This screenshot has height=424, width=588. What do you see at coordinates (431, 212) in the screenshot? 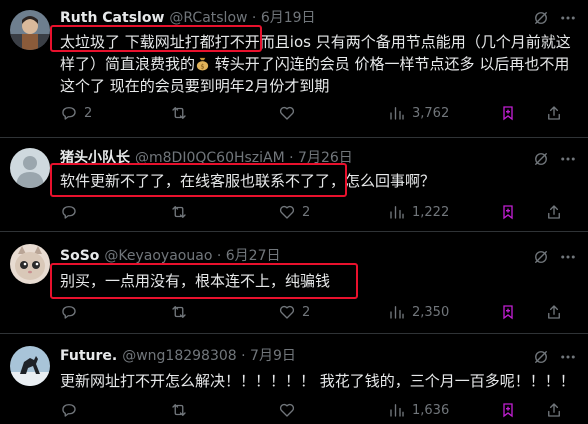
I see `view-count: 1,222` at bounding box center [431, 212].